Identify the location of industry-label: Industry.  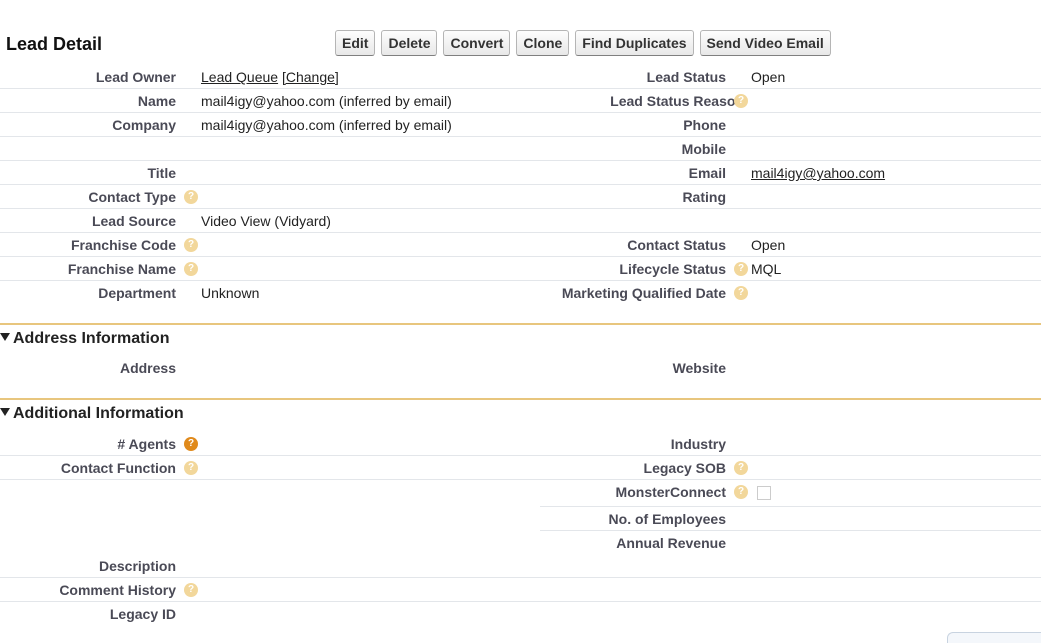
(698, 444).